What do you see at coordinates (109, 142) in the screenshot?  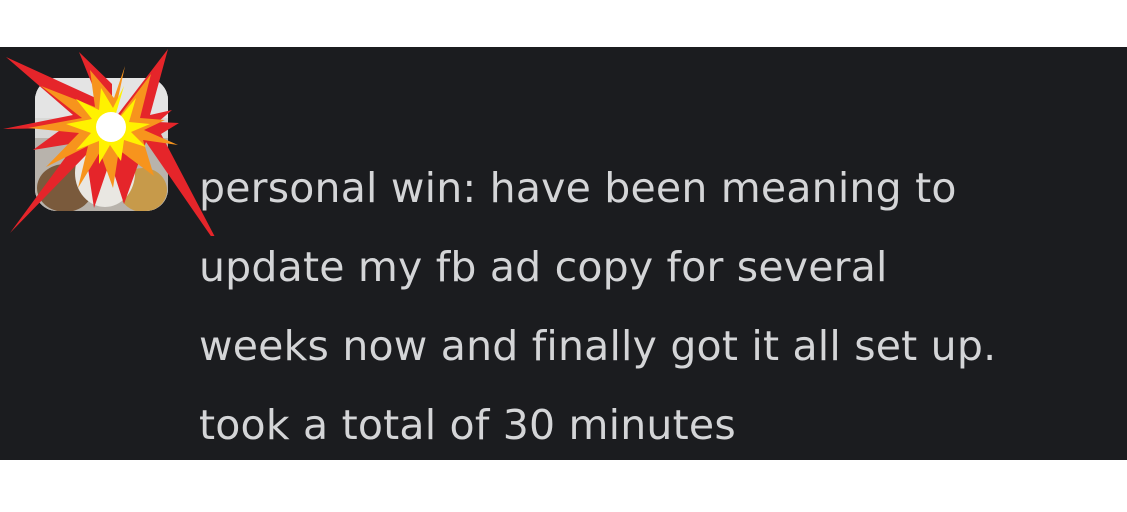 I see `collision-emoji-icon` at bounding box center [109, 142].